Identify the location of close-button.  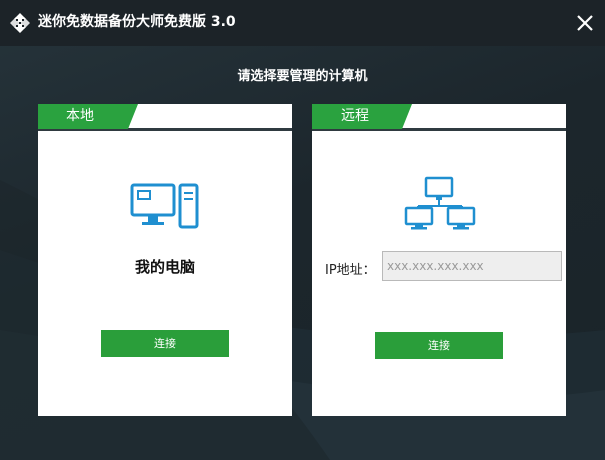
(585, 23).